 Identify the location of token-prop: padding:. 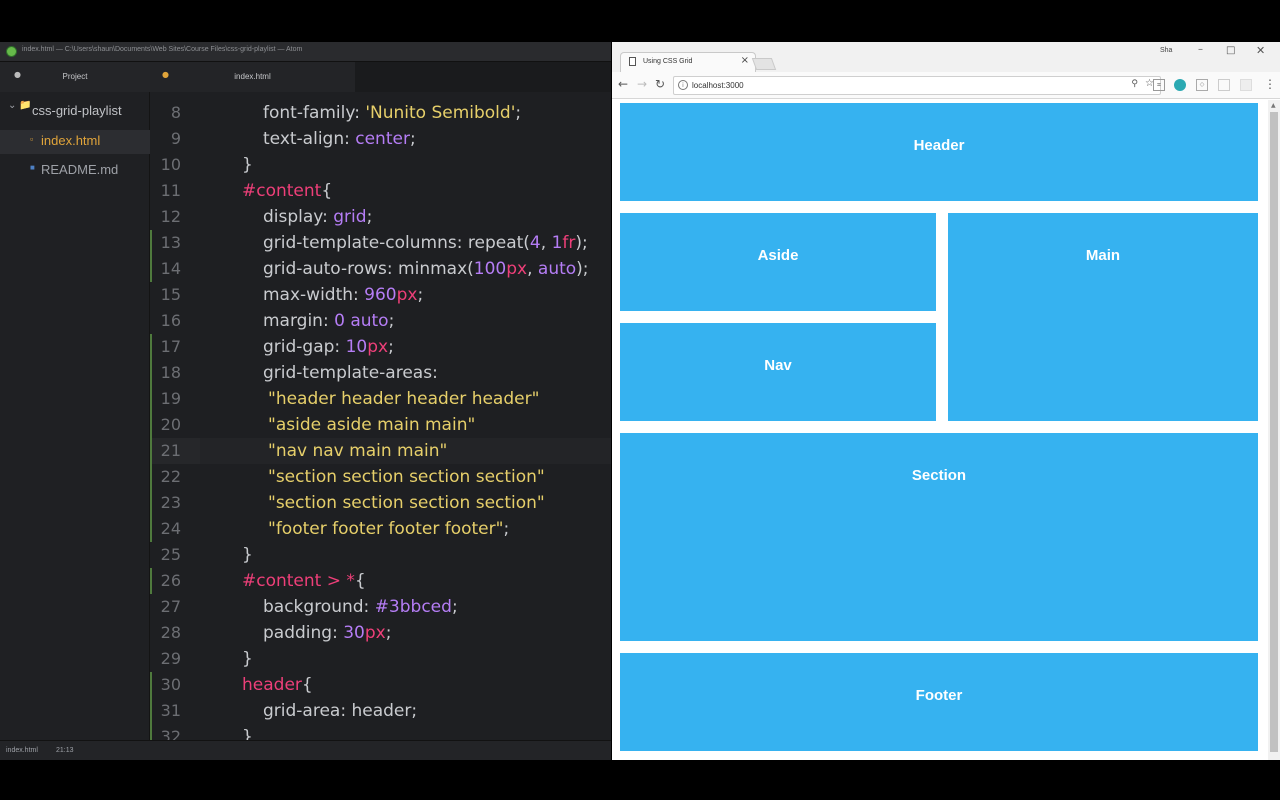
(303, 633).